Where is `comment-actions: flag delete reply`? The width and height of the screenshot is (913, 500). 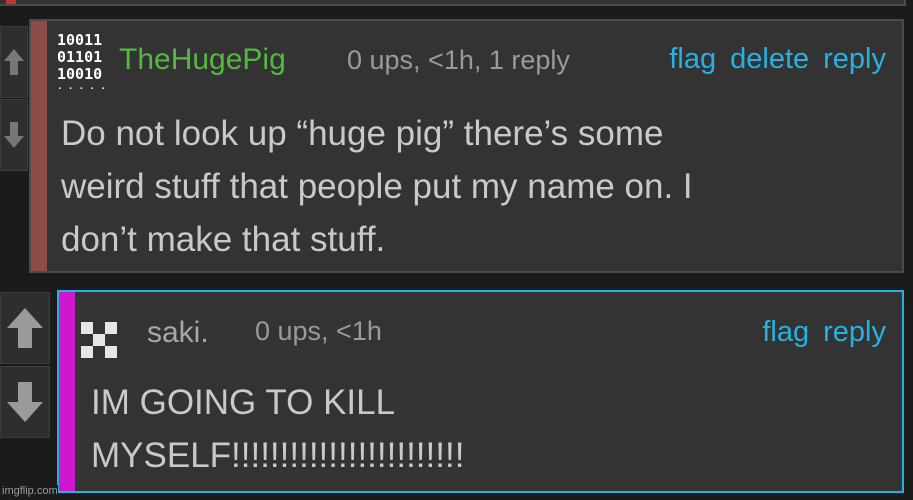 comment-actions: flag delete reply is located at coordinates (777, 59).